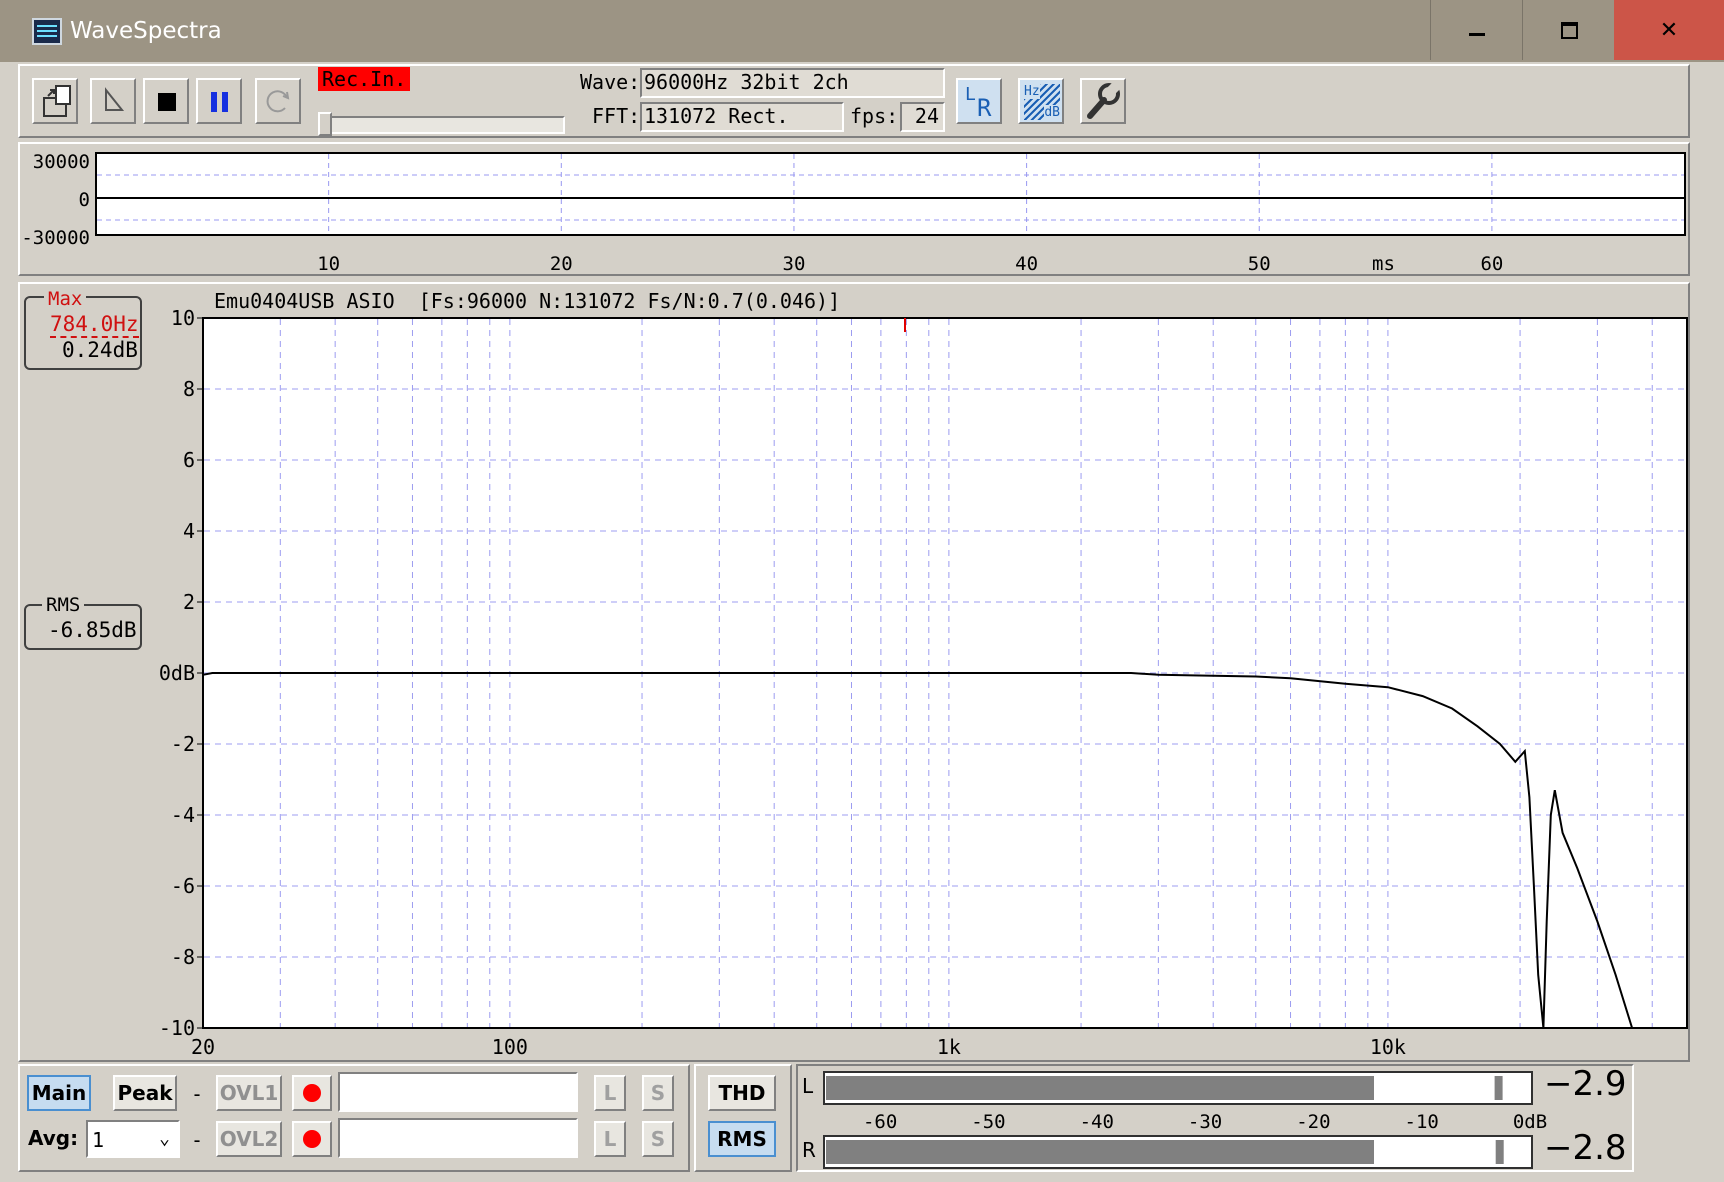  What do you see at coordinates (145, 1093) in the screenshot?
I see `peak-button: Peak` at bounding box center [145, 1093].